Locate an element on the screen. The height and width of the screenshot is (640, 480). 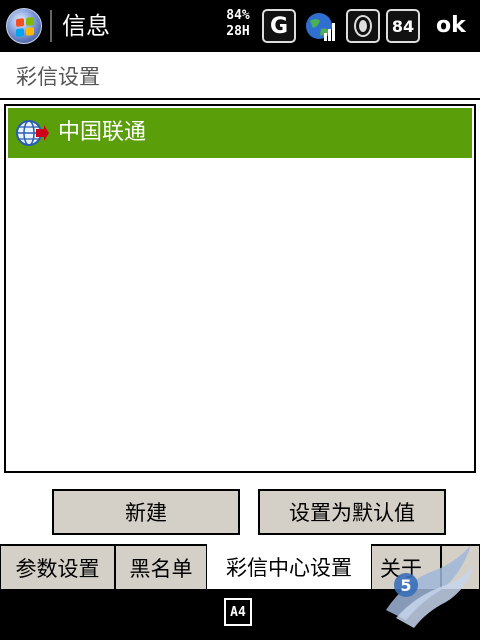
title-separator is located at coordinates (51, 26).